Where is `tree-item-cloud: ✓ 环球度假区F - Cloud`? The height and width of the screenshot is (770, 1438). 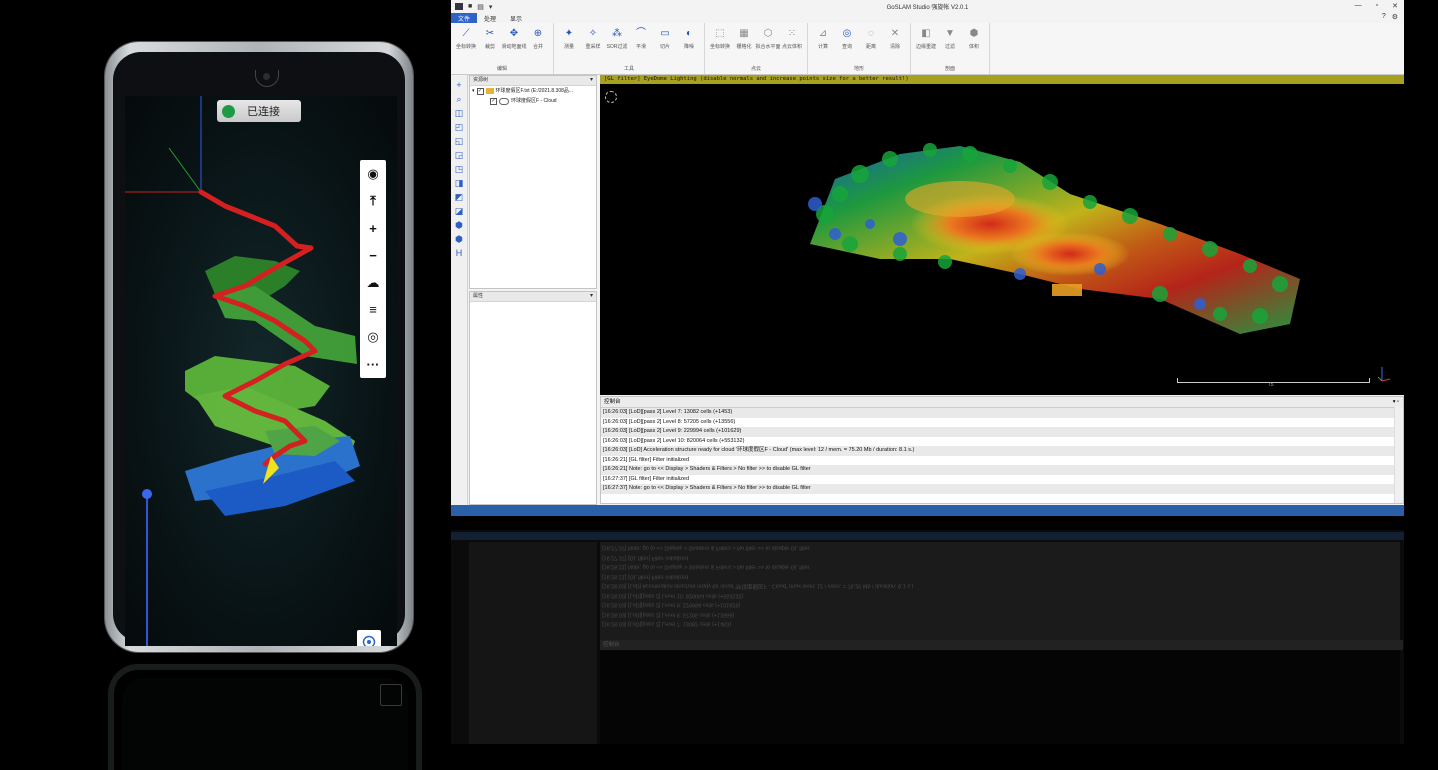 tree-item-cloud: ✓ 环球度假区F - Cloud is located at coordinates (533, 101).